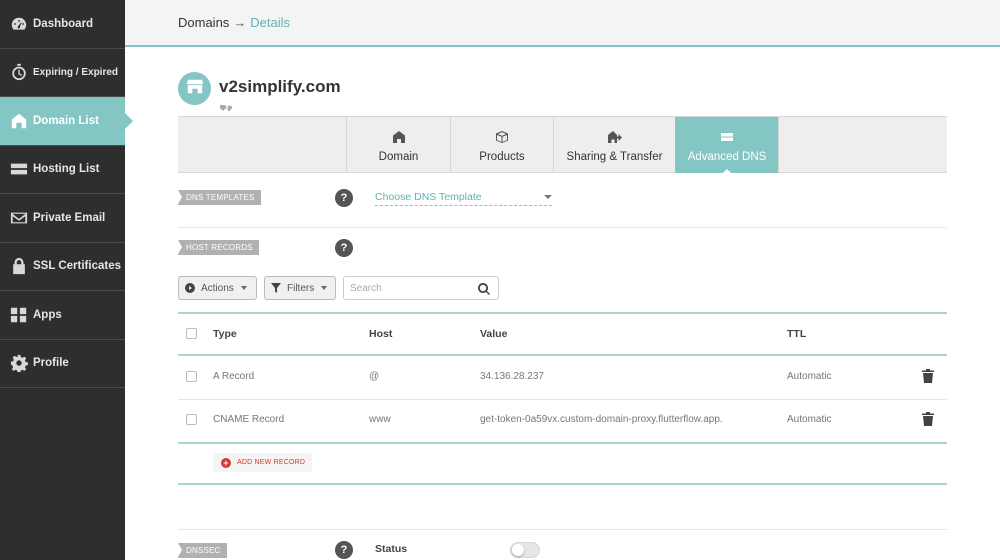 This screenshot has width=1000, height=560. What do you see at coordinates (248, 419) in the screenshot?
I see `record-type: CNAME Record` at bounding box center [248, 419].